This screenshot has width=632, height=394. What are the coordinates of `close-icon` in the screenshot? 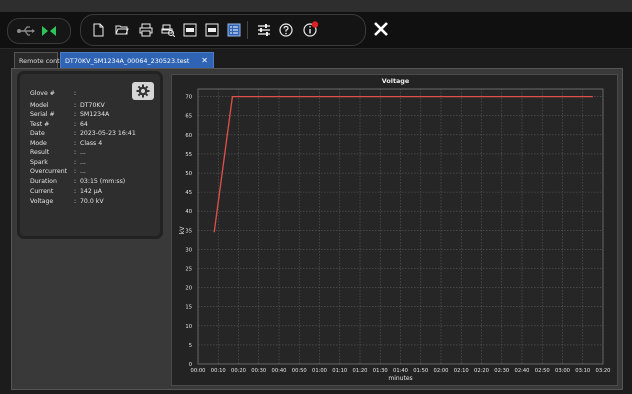 It's located at (381, 29).